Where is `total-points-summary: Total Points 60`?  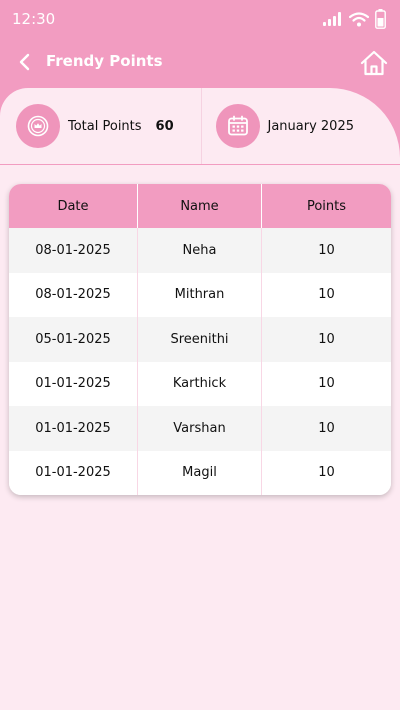
total-points-summary: Total Points 60 is located at coordinates (100, 126).